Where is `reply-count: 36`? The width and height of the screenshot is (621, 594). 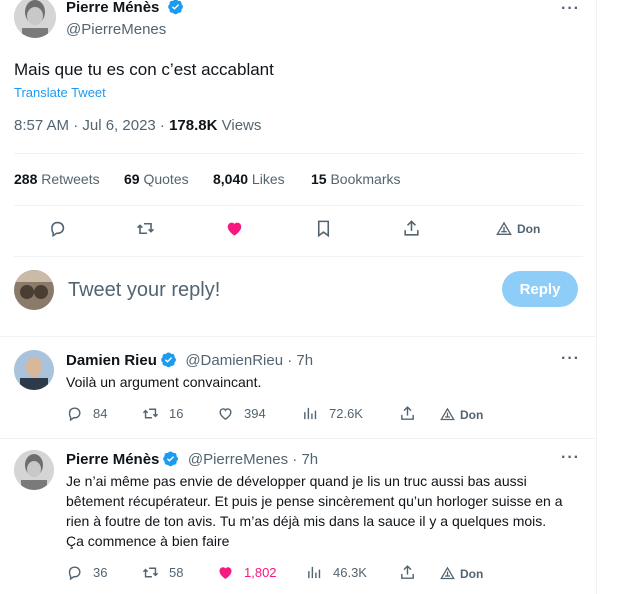 reply-count: 36 is located at coordinates (100, 572).